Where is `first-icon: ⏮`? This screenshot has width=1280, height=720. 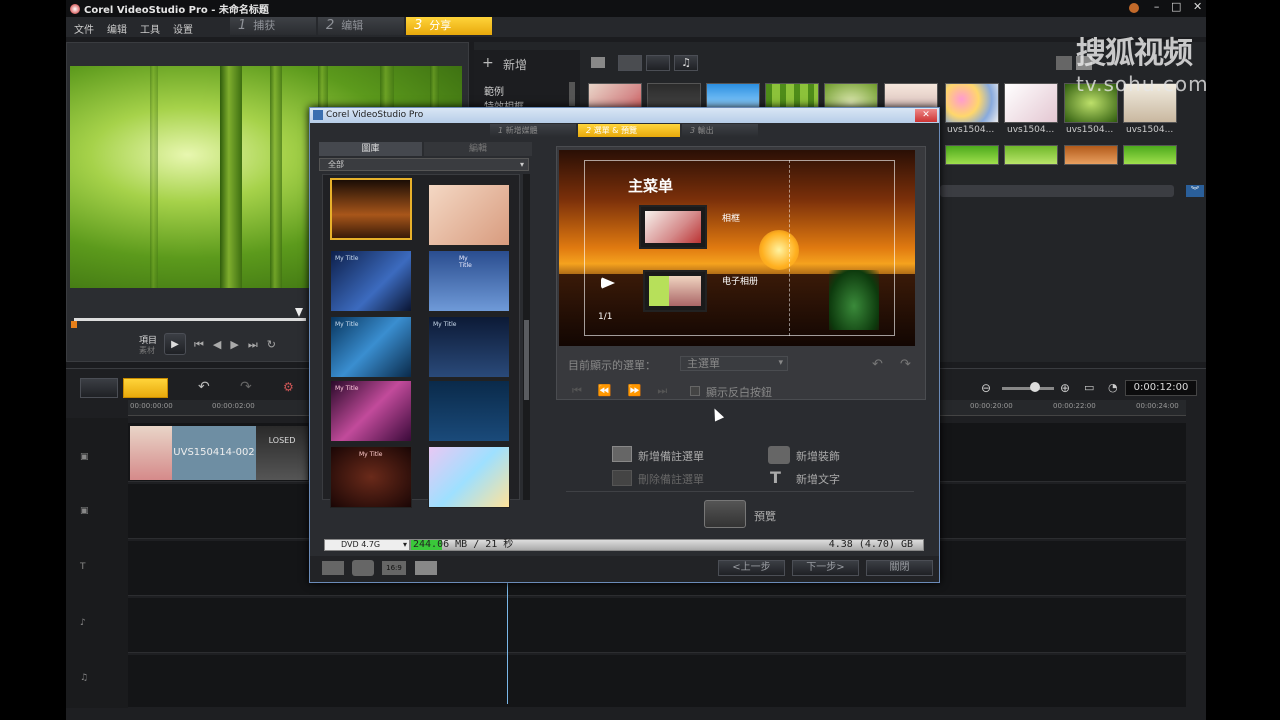 first-icon: ⏮ is located at coordinates (585, 390).